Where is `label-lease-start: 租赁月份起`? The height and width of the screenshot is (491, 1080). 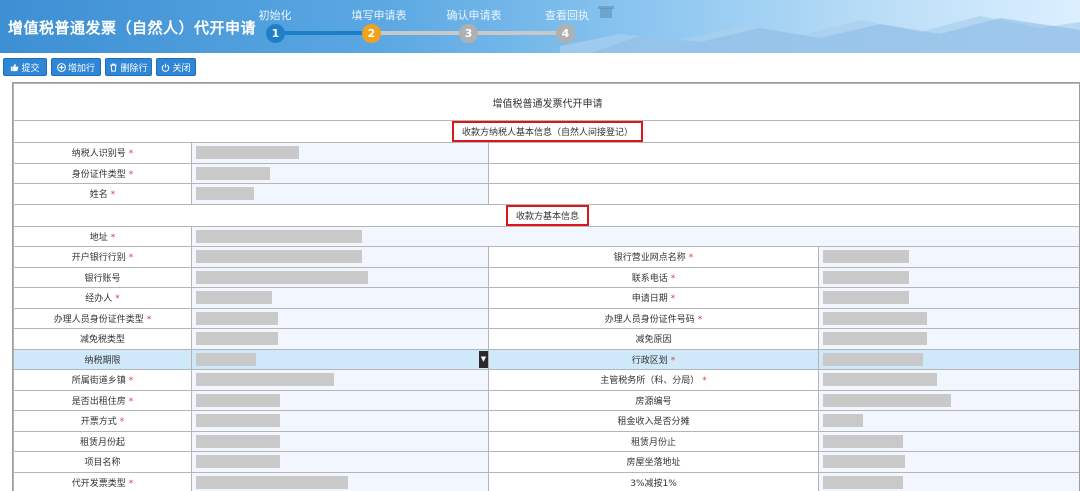
label-lease-start: 租赁月份起 is located at coordinates (102, 441).